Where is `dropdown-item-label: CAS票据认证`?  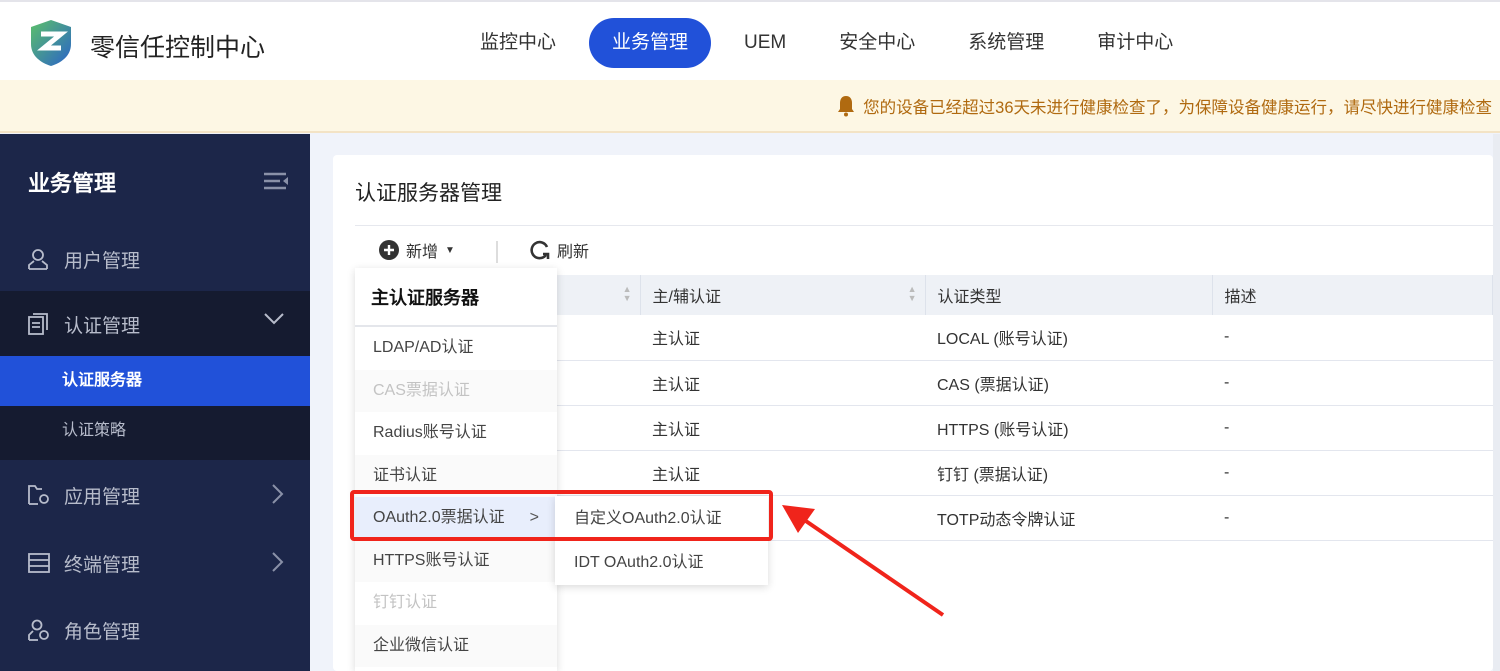 dropdown-item-label: CAS票据认证 is located at coordinates (421, 390).